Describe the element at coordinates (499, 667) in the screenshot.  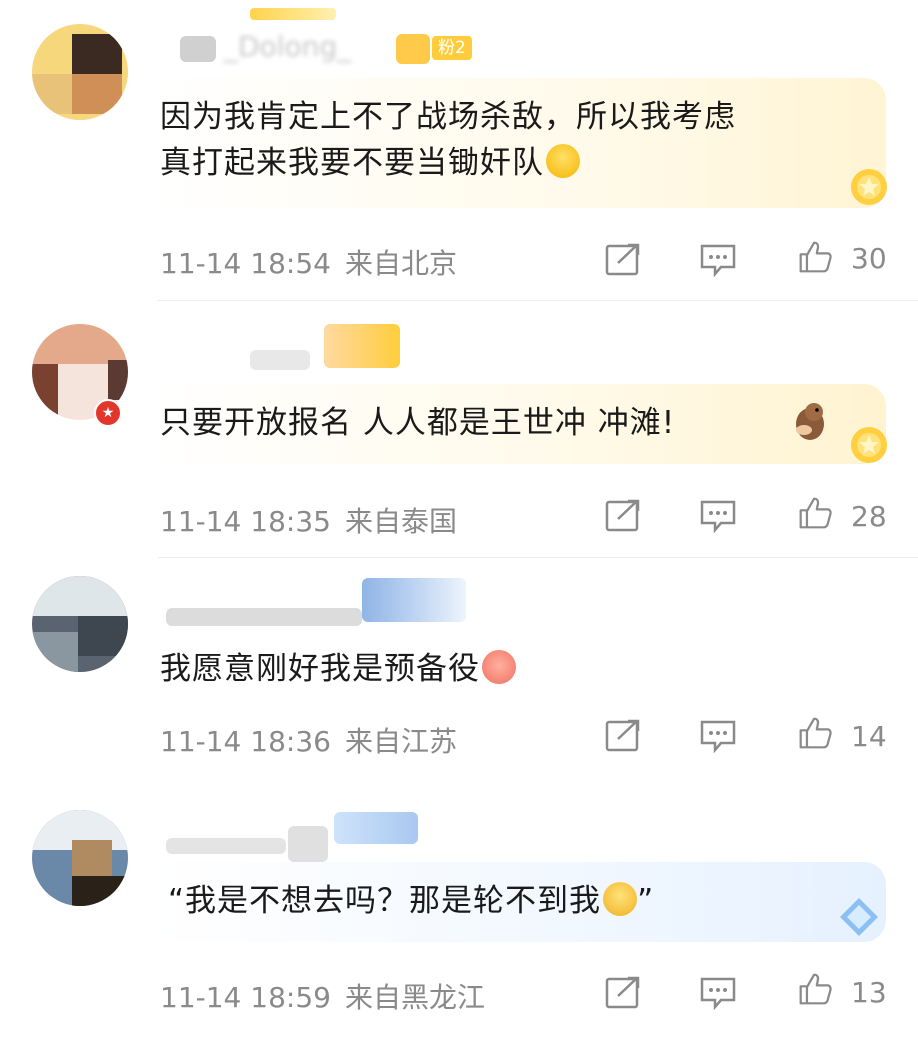
I see `poop-emoji` at that location.